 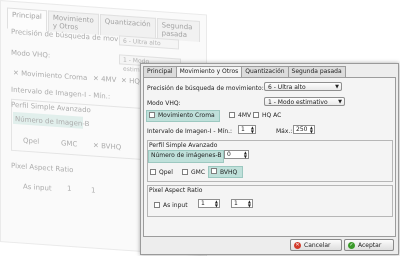 I want to click on vhq-value: 1 - Modo estimativo, so click(x=298, y=102).